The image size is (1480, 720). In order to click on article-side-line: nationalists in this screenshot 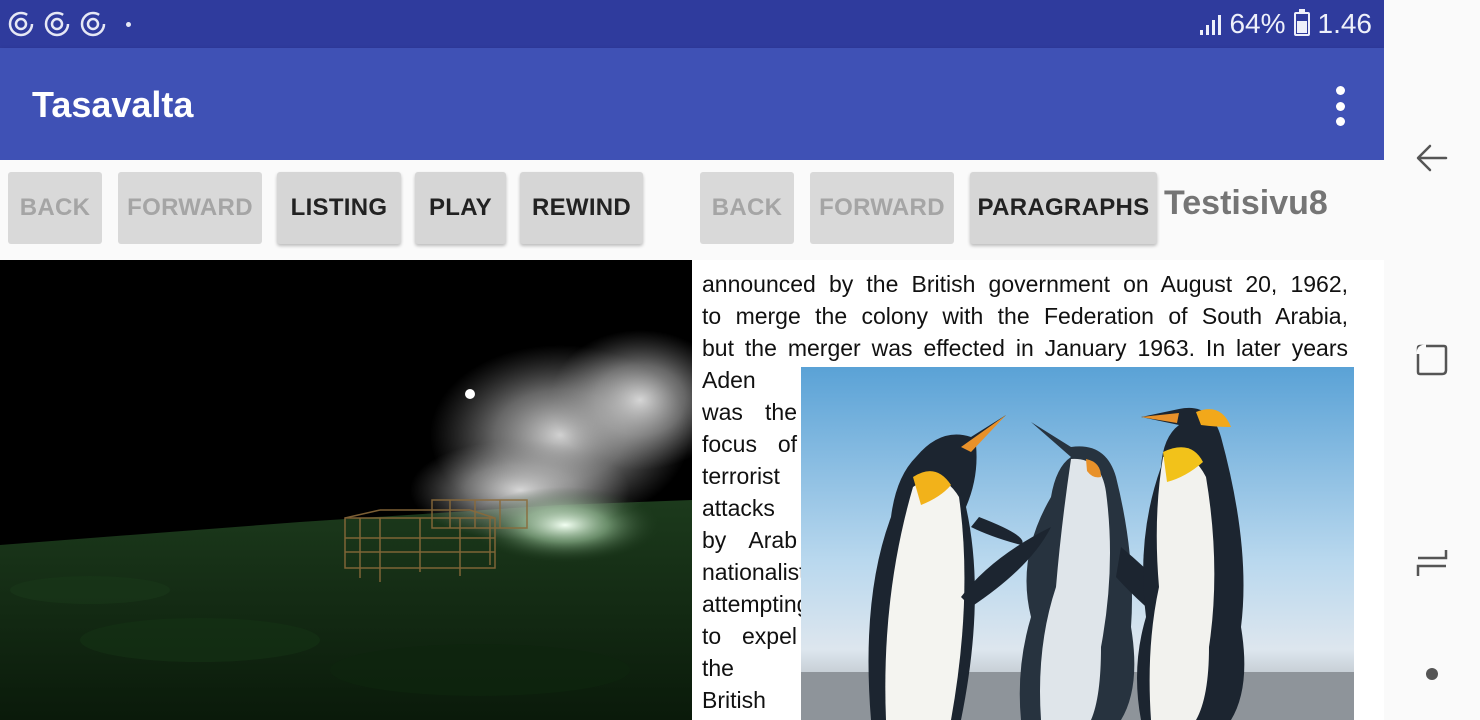, I will do `click(760, 572)`.